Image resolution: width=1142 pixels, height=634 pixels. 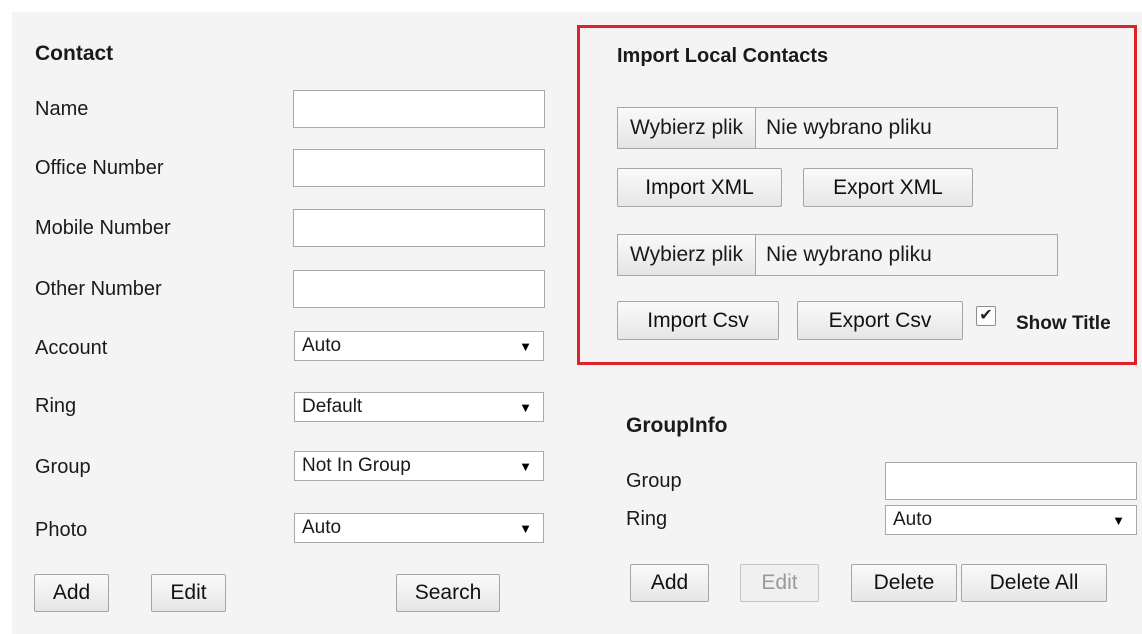 I want to click on csv-choose-file-button: Wybierz plik, so click(x=687, y=255).